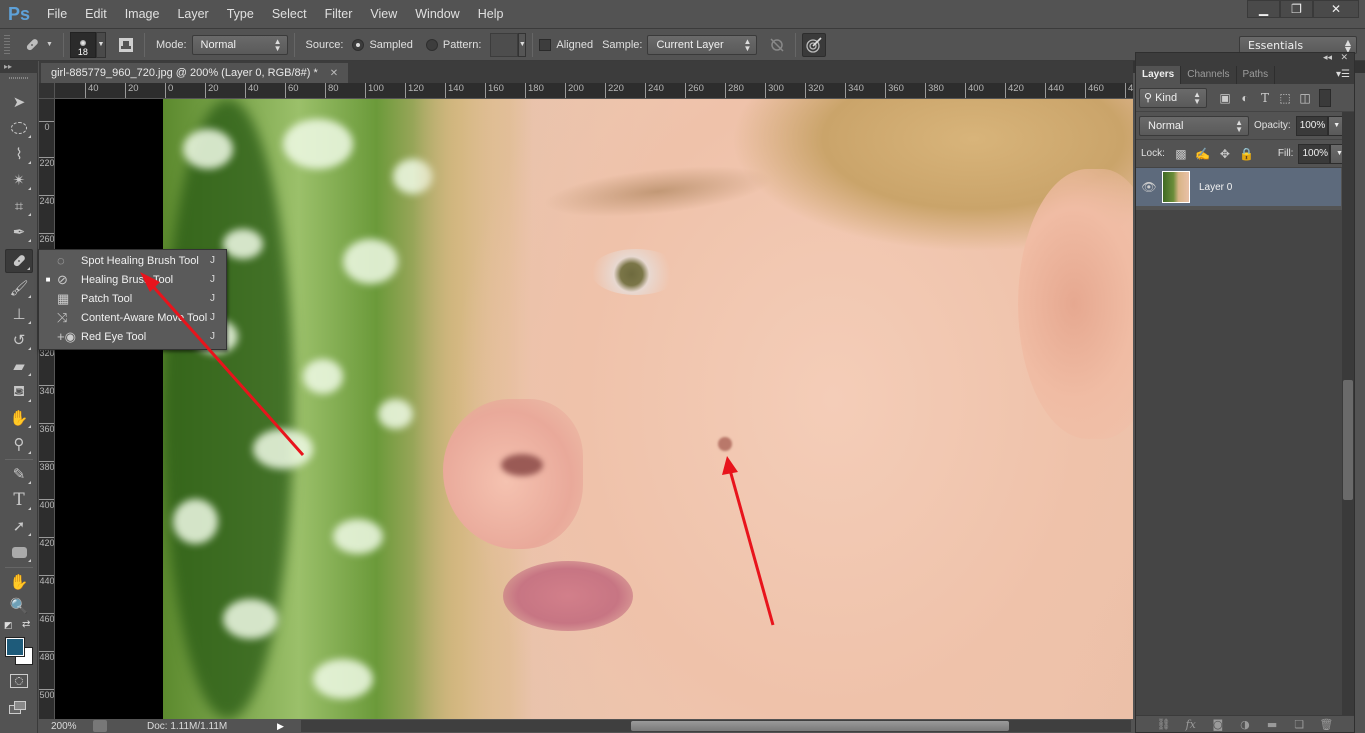 This screenshot has width=1365, height=733. I want to click on sample-dropdown: Current Layer ▲ ▼, so click(702, 44).